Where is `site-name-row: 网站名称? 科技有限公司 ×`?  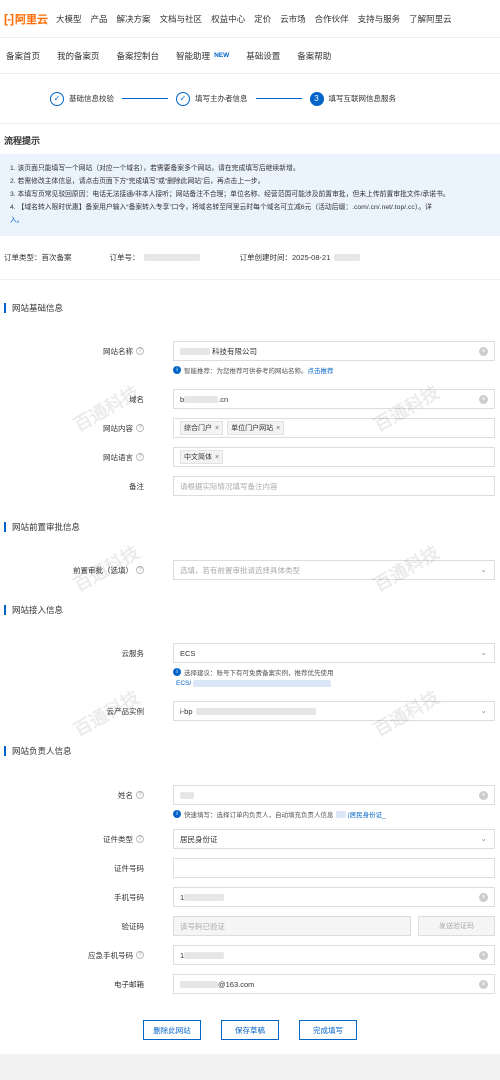 site-name-row: 网站名称? 科技有限公司 × is located at coordinates (250, 351).